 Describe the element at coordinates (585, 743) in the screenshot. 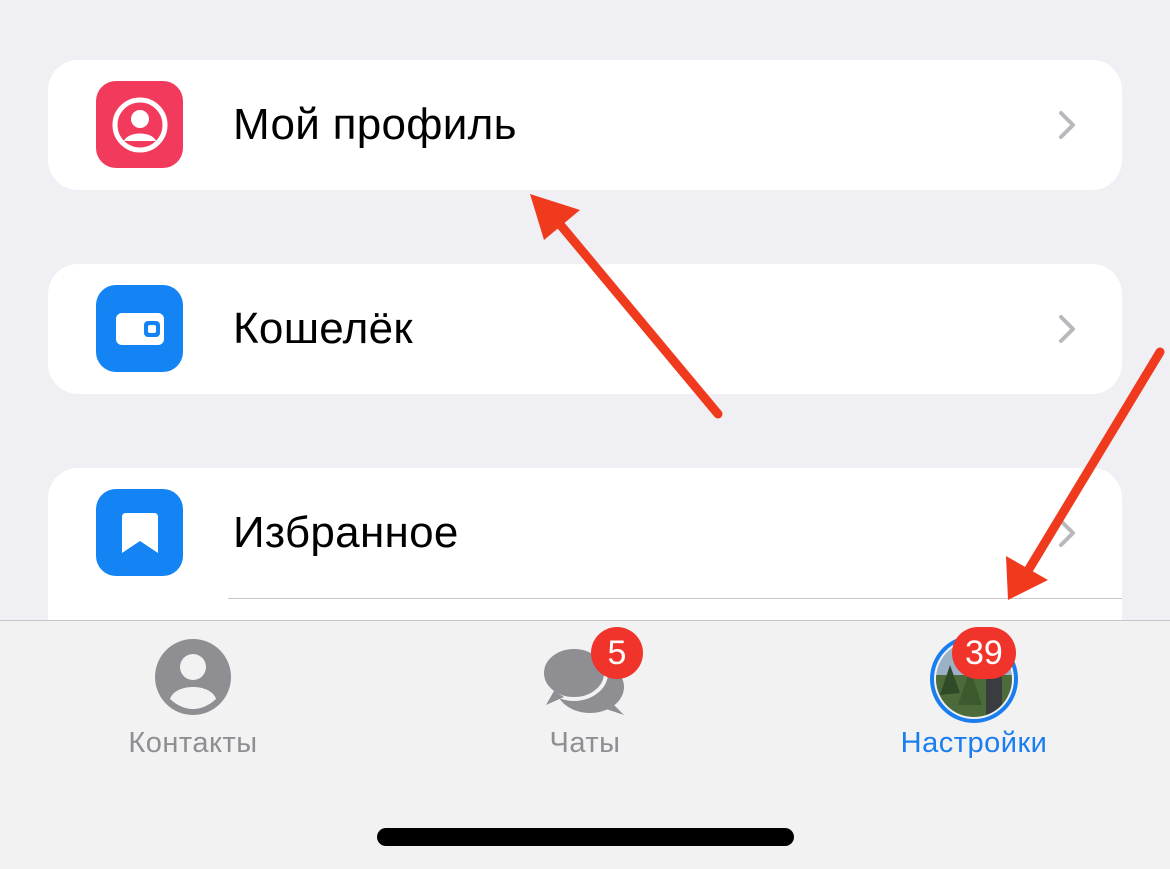

I see `tab-label: Чаты` at that location.